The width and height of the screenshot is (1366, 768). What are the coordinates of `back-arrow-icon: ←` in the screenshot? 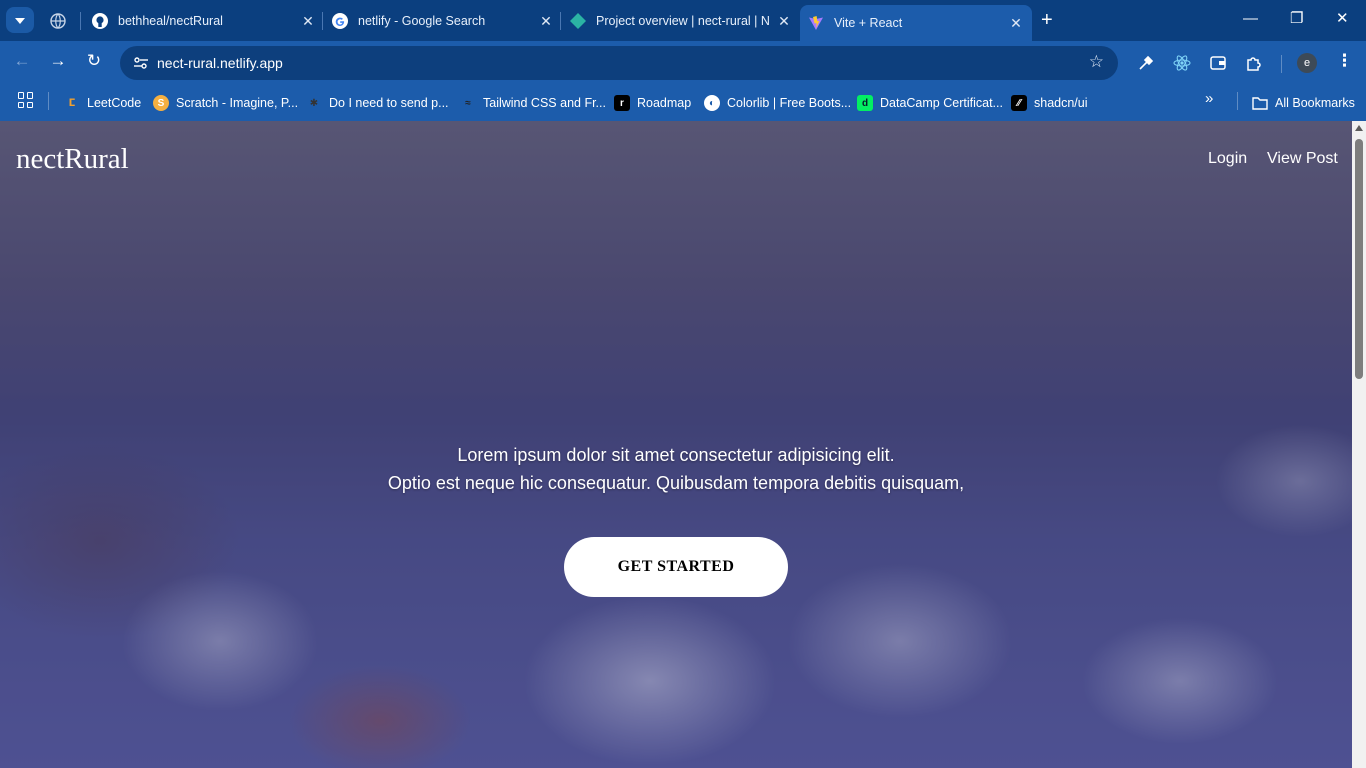 It's located at (22, 61).